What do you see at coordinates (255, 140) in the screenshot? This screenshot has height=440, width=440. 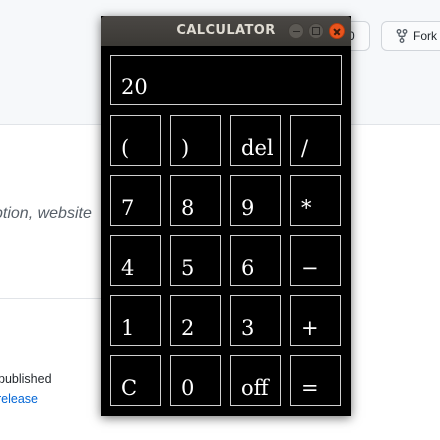 I see `key-delete: del` at bounding box center [255, 140].